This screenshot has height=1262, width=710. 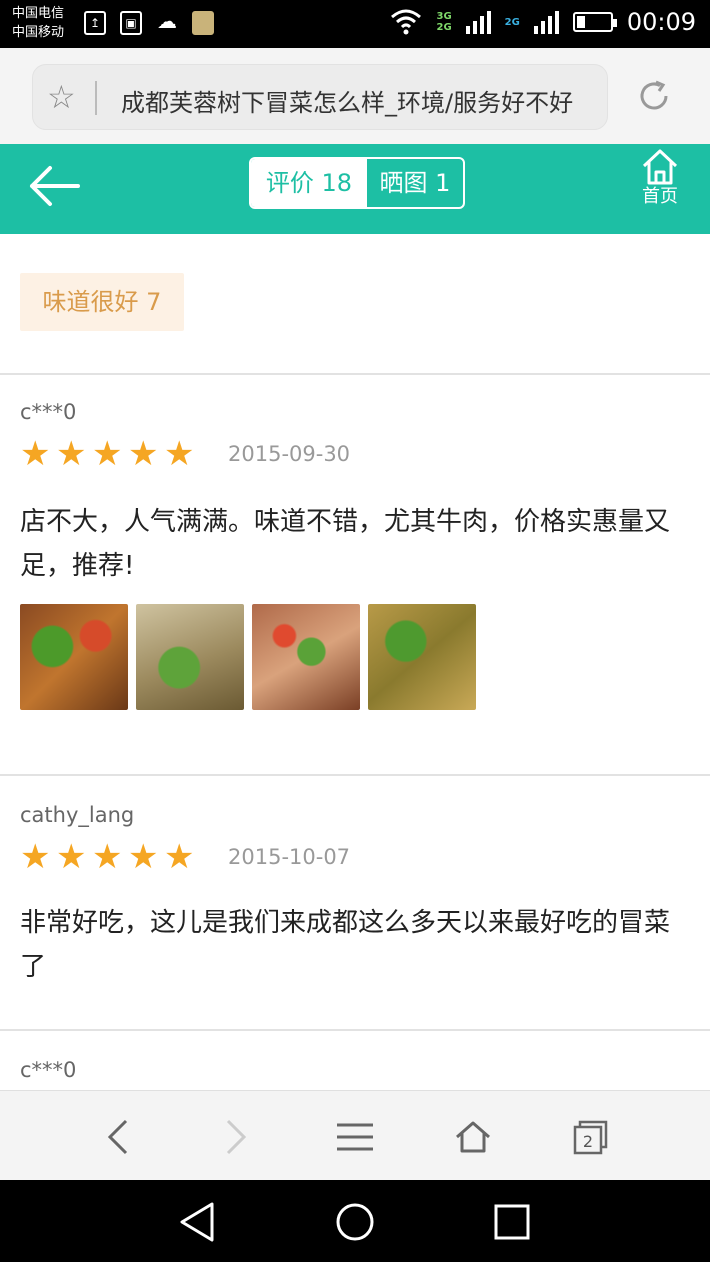 I want to click on system-status: 3G 2G 2G 00:09, so click(x=543, y=22).